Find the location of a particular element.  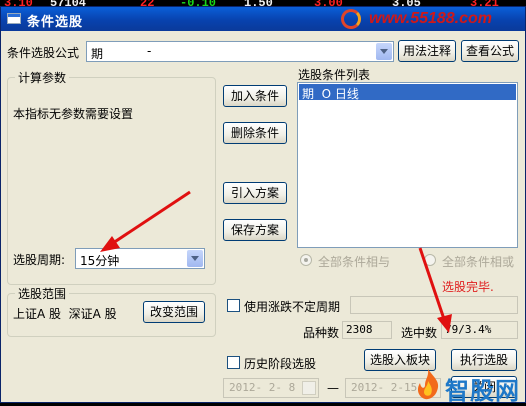

save-scheme-button: 保存方案 is located at coordinates (255, 230).